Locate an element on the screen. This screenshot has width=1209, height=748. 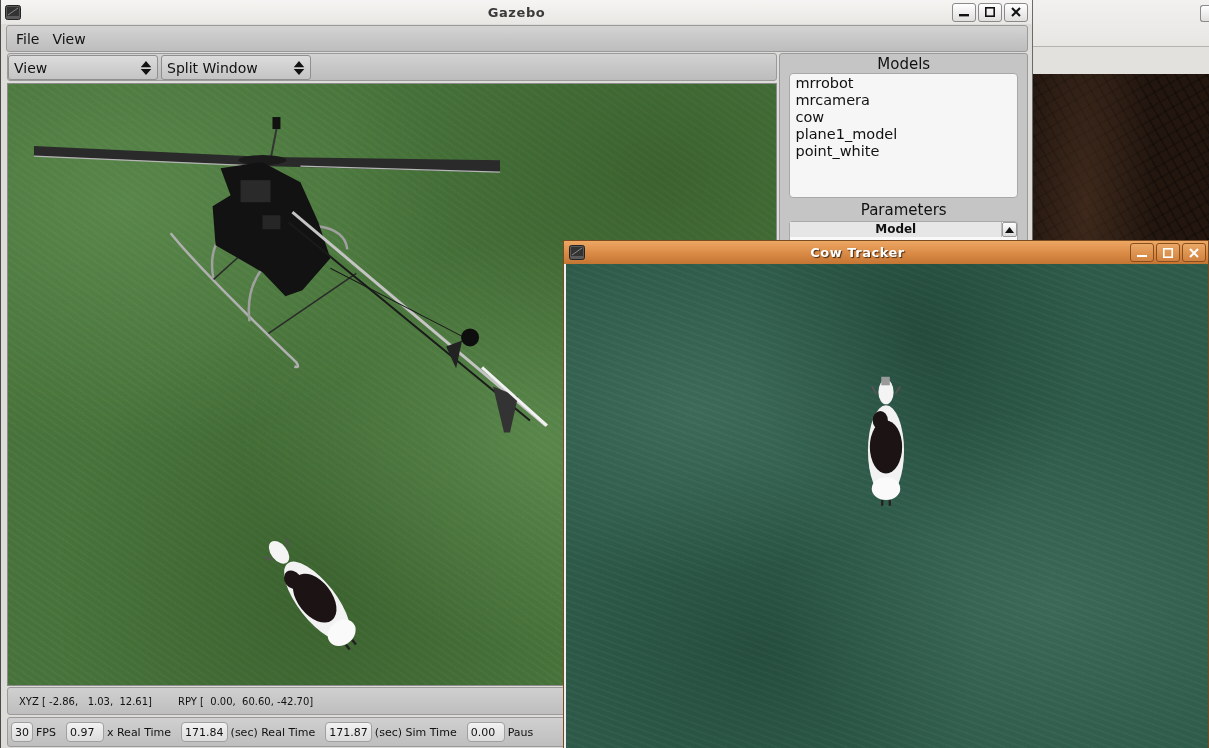
list-item: mrrobot is located at coordinates (824, 83).